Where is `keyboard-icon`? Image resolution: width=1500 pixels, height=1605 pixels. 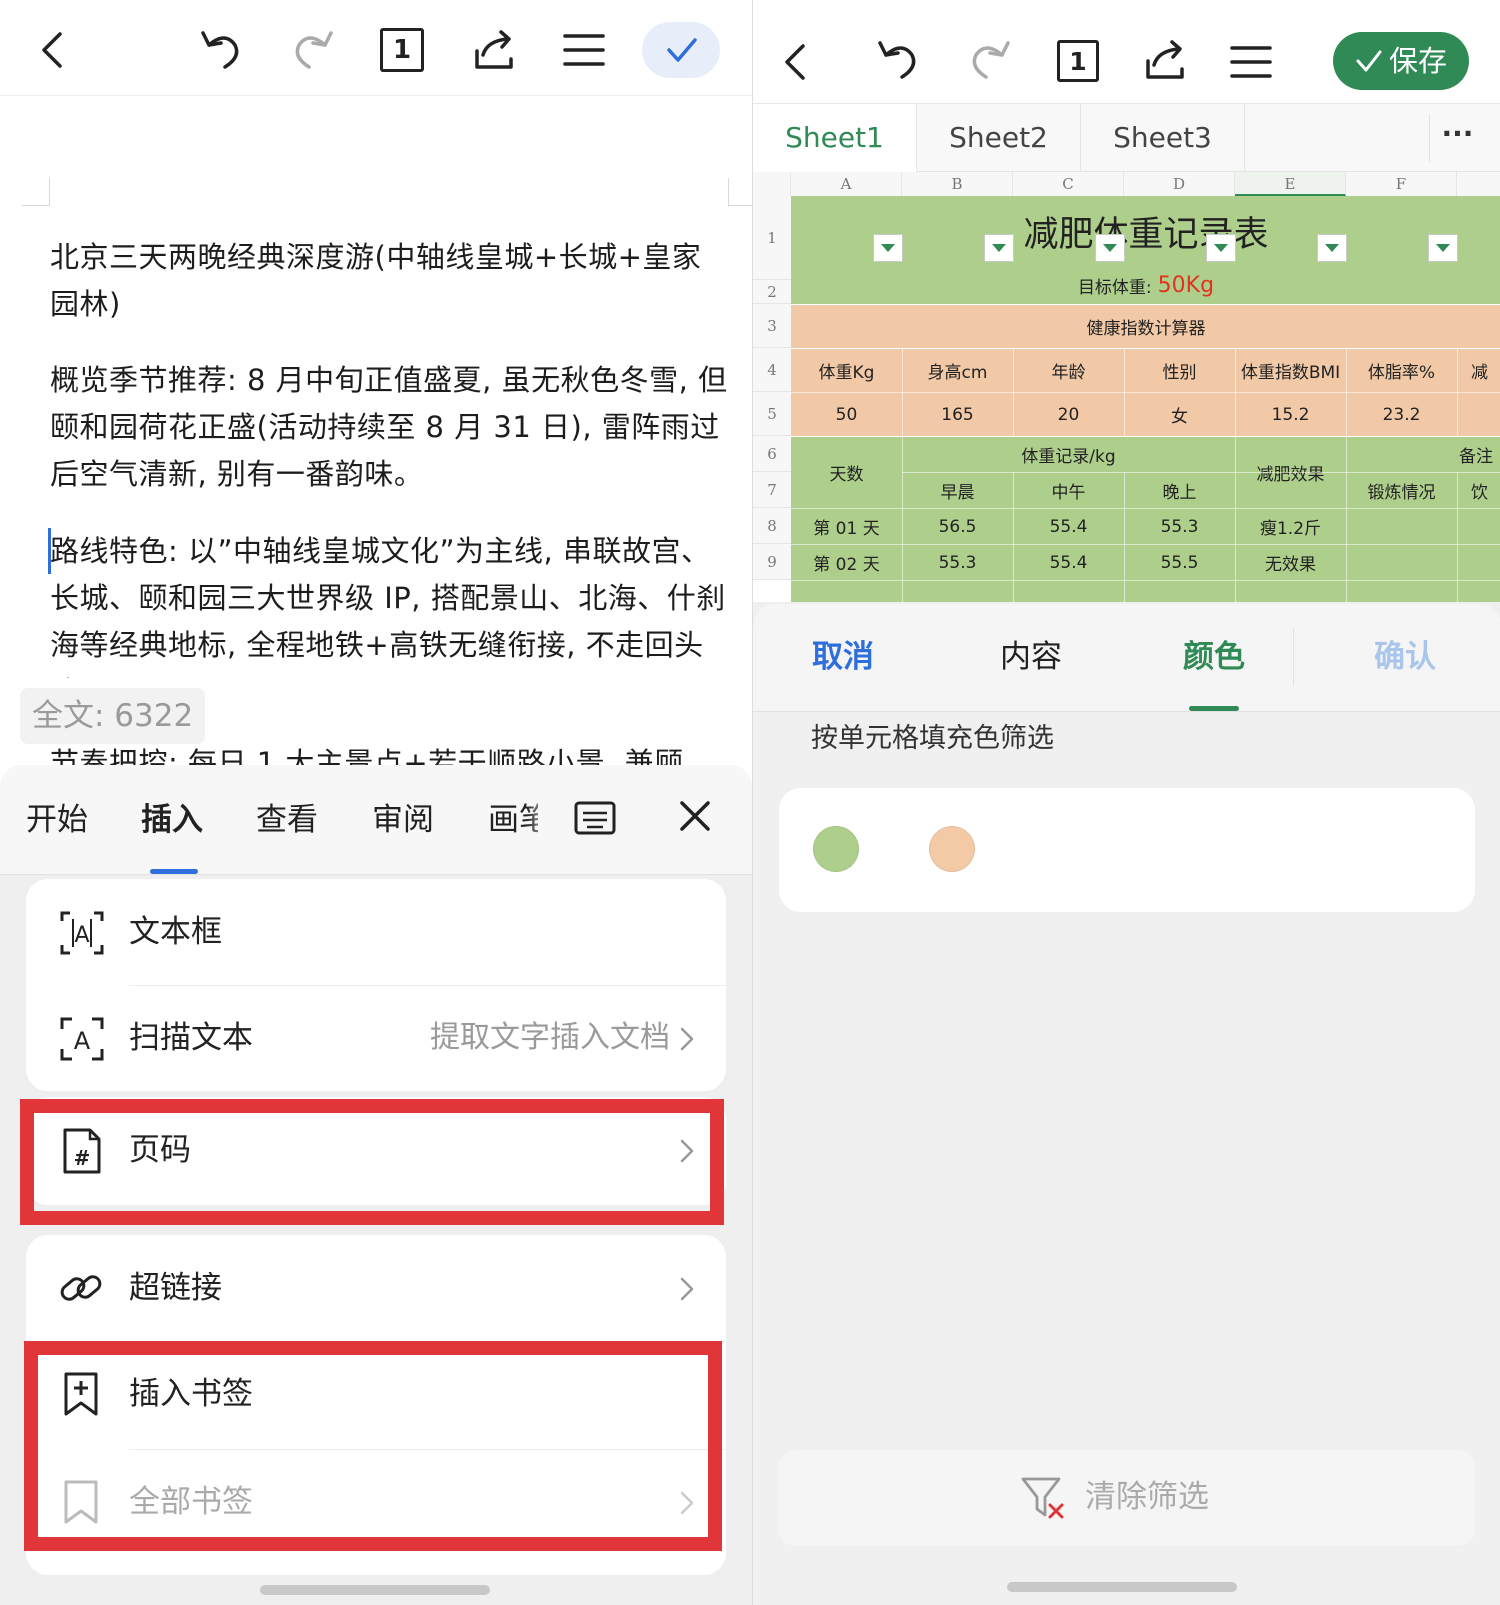 keyboard-icon is located at coordinates (595, 818).